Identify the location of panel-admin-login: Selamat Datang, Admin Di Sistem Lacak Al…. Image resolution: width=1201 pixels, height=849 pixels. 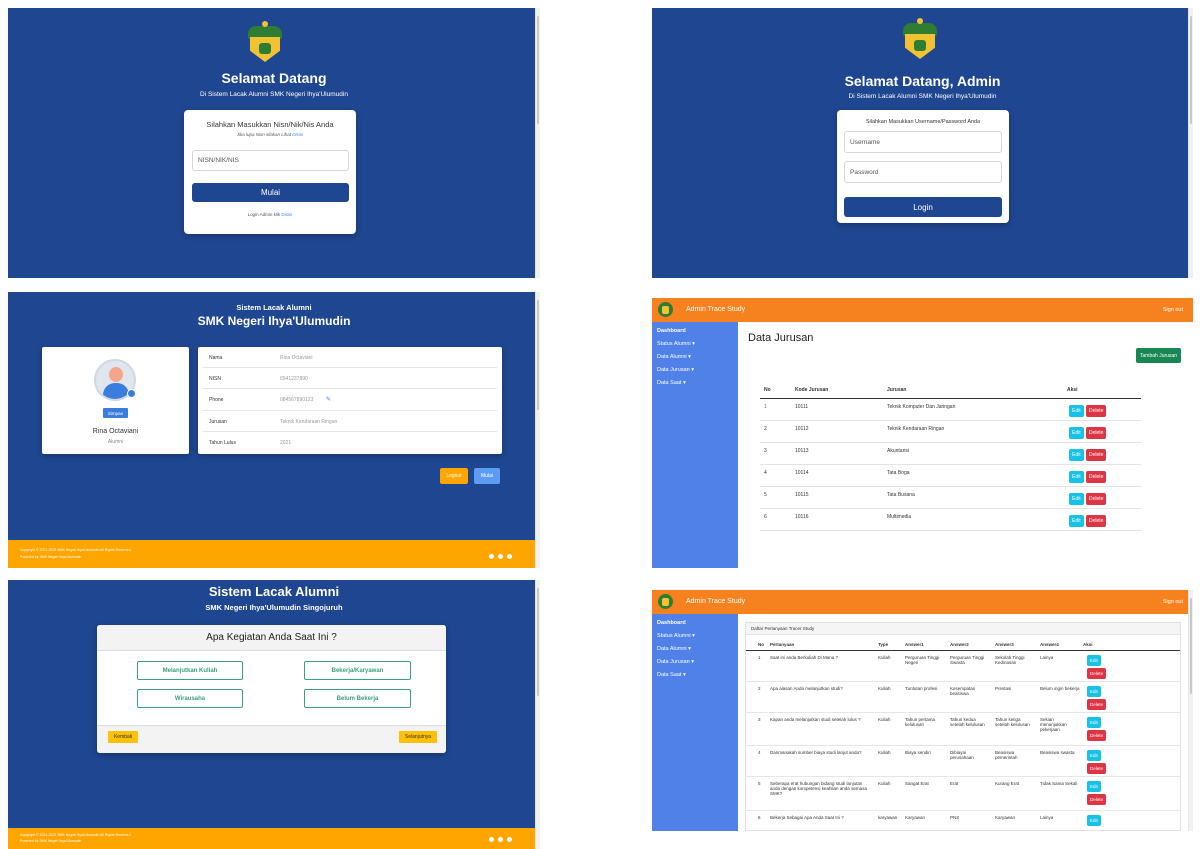
(922, 143).